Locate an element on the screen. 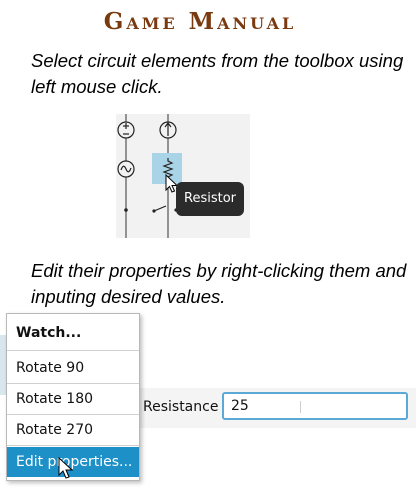 The image size is (420, 490). switch-icon is located at coordinates (165, 209).